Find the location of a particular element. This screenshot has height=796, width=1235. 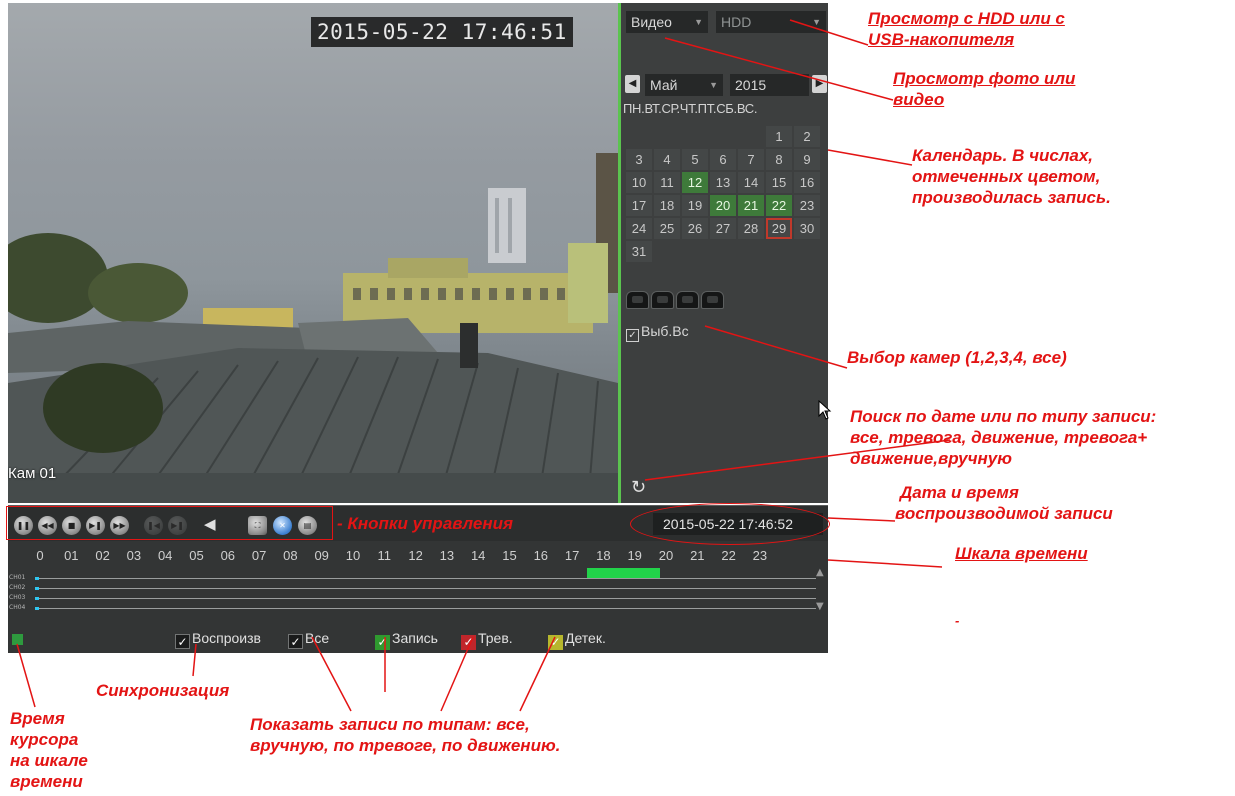

calendar-day: 26 is located at coordinates (695, 228).